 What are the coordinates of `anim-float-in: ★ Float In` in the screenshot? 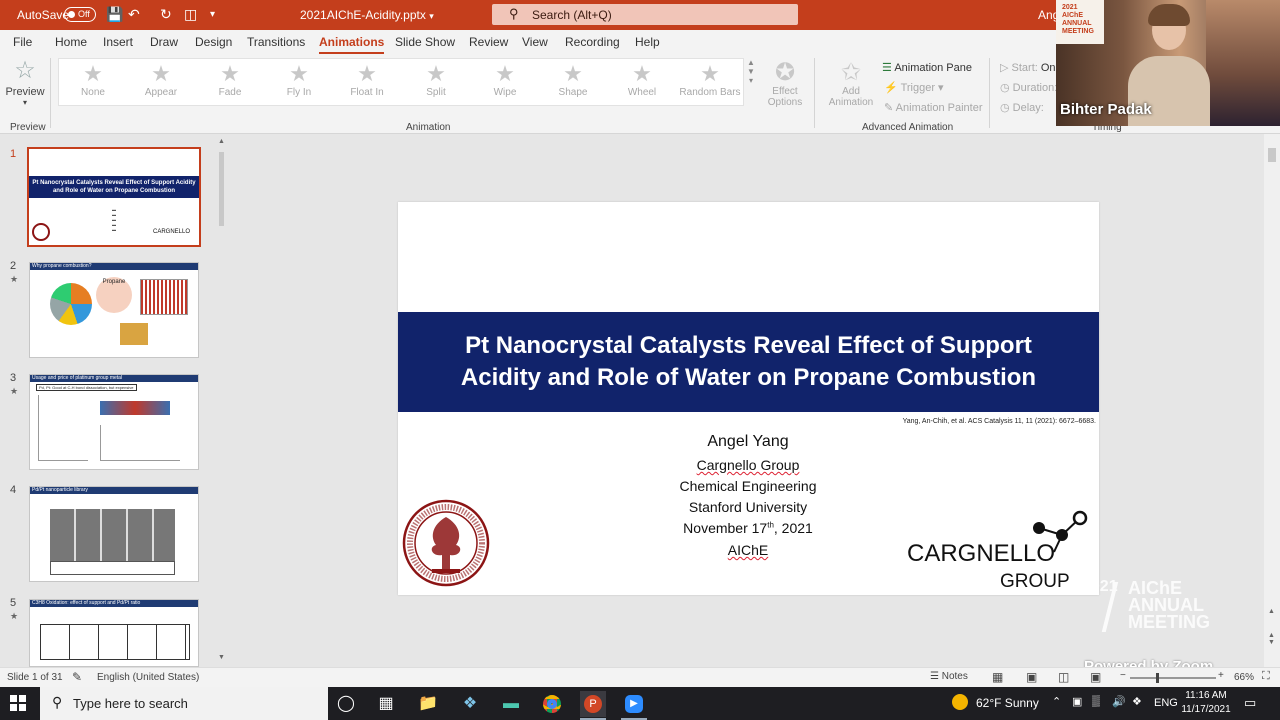 It's located at (367, 79).